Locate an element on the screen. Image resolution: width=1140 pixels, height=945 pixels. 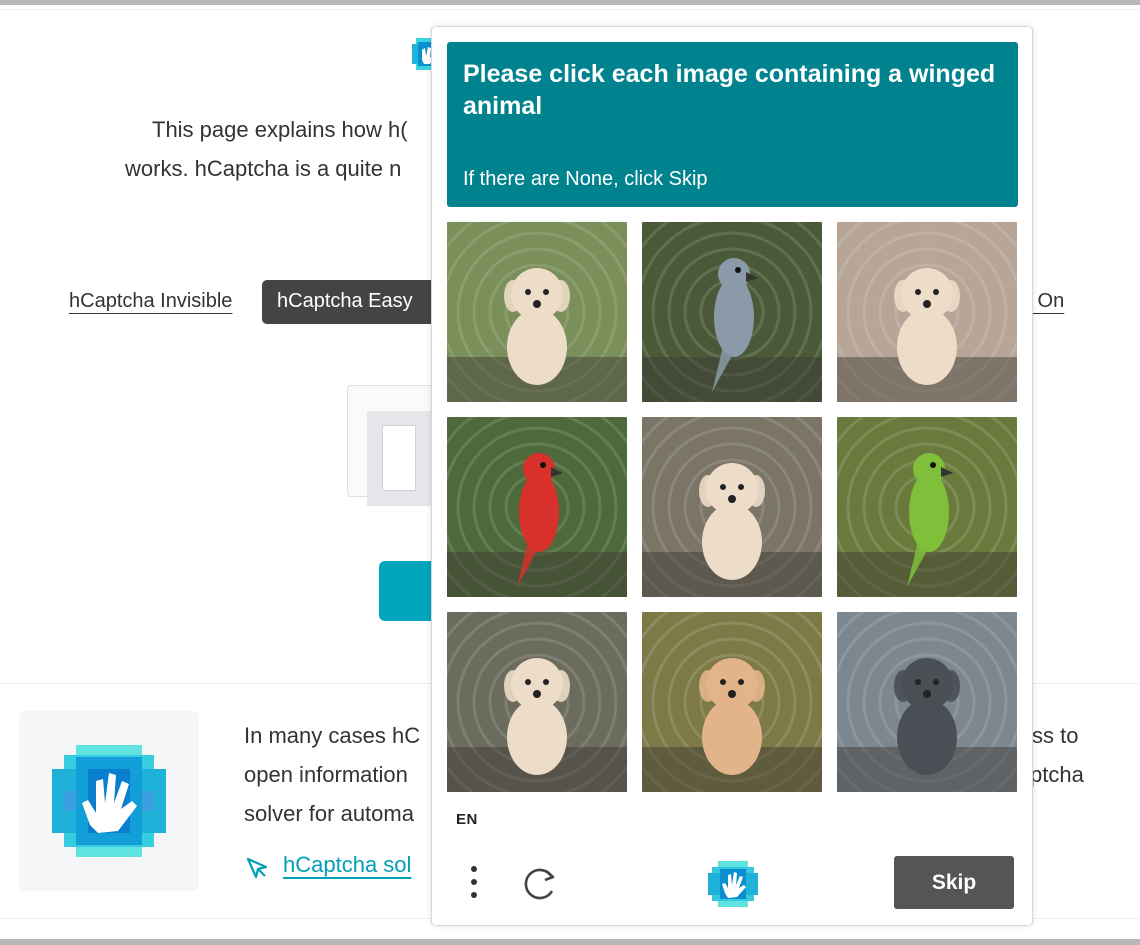
captcha-checkbox is located at coordinates (399, 458).